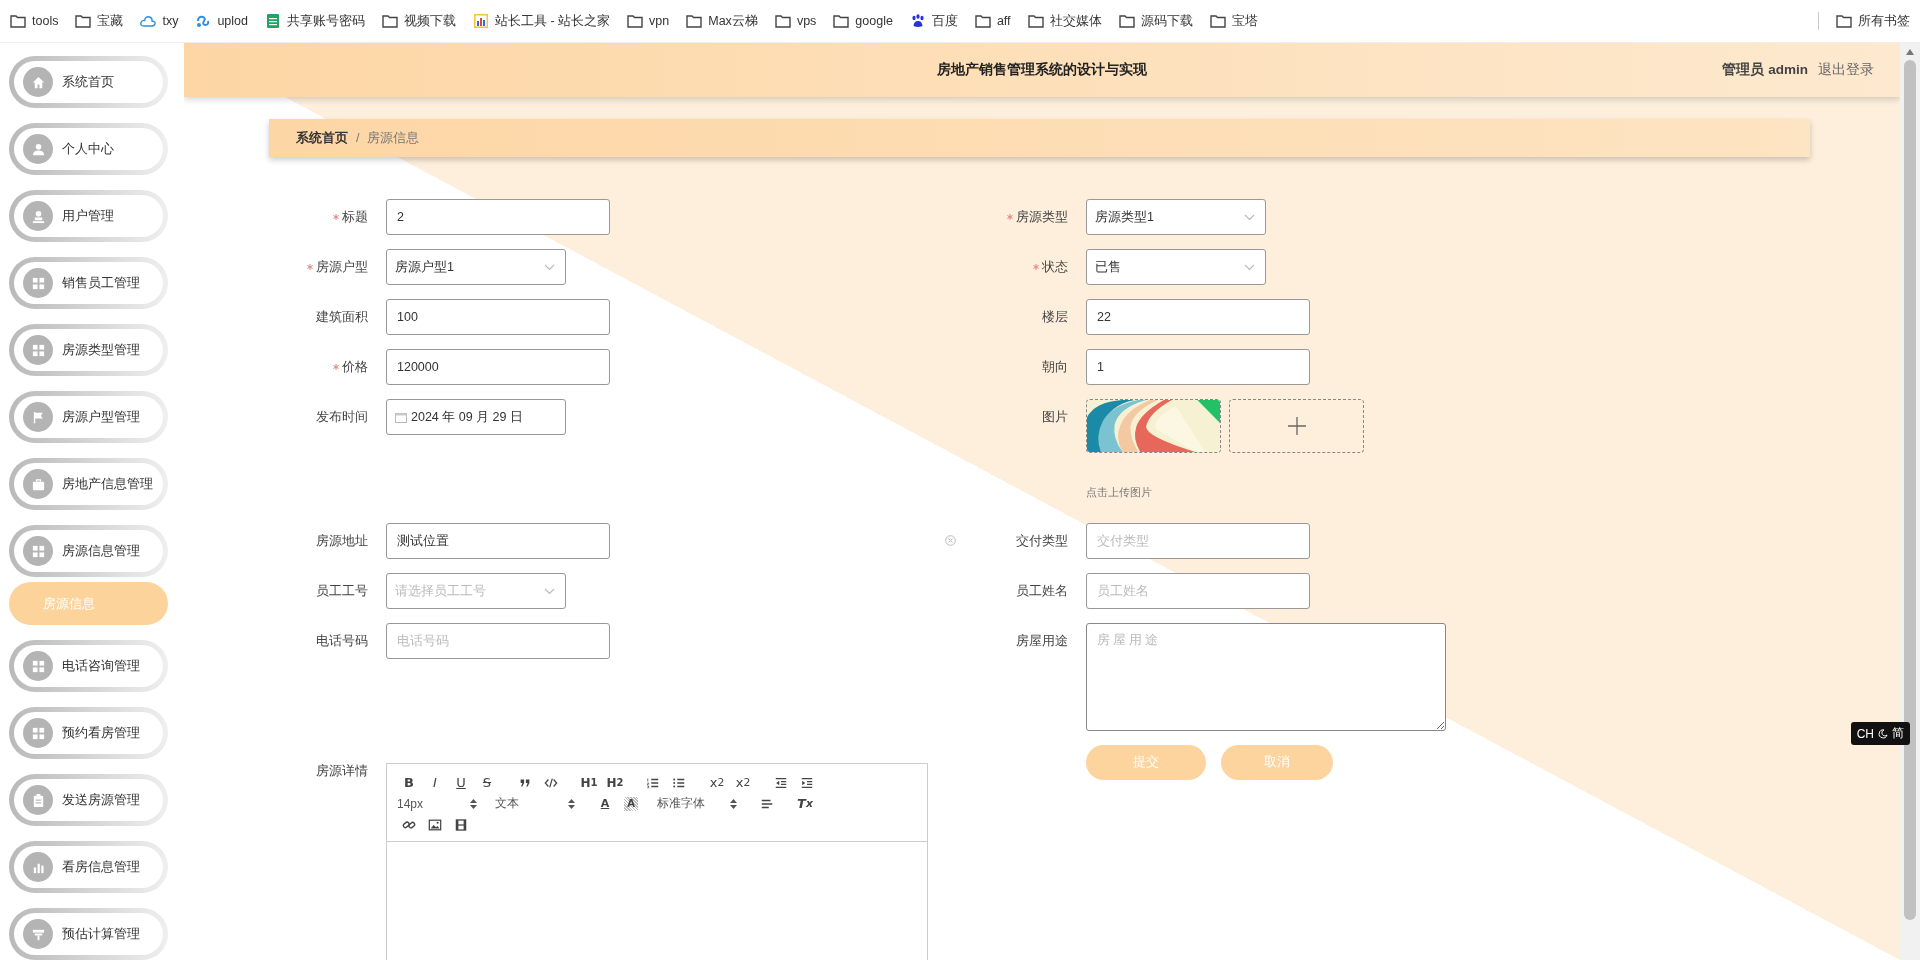  What do you see at coordinates (1055, 417) in the screenshot?
I see `field-label: 图片` at bounding box center [1055, 417].